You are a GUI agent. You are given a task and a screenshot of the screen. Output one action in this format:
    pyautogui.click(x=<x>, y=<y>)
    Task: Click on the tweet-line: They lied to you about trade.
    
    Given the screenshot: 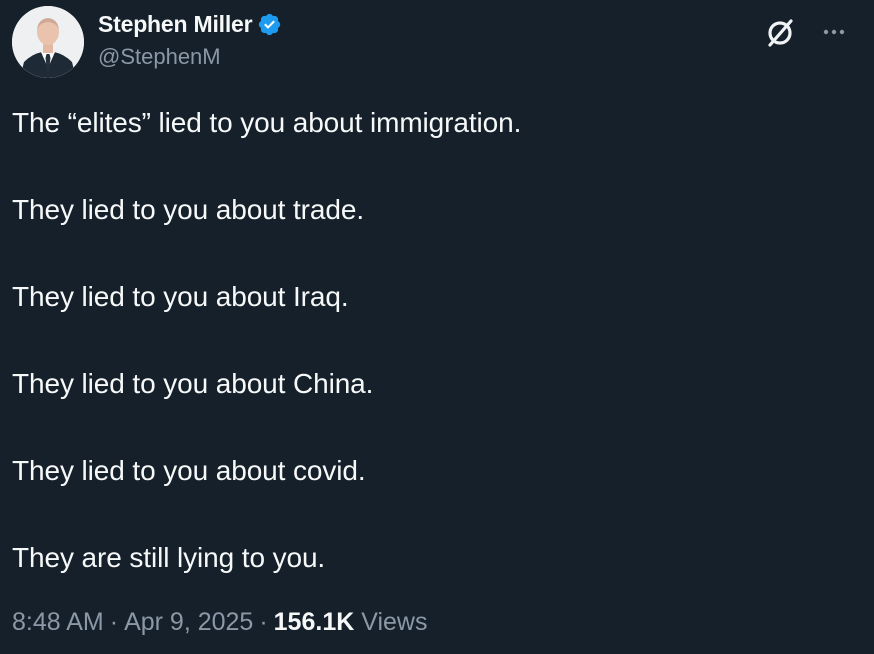 What is the action you would take?
    pyautogui.click(x=188, y=209)
    